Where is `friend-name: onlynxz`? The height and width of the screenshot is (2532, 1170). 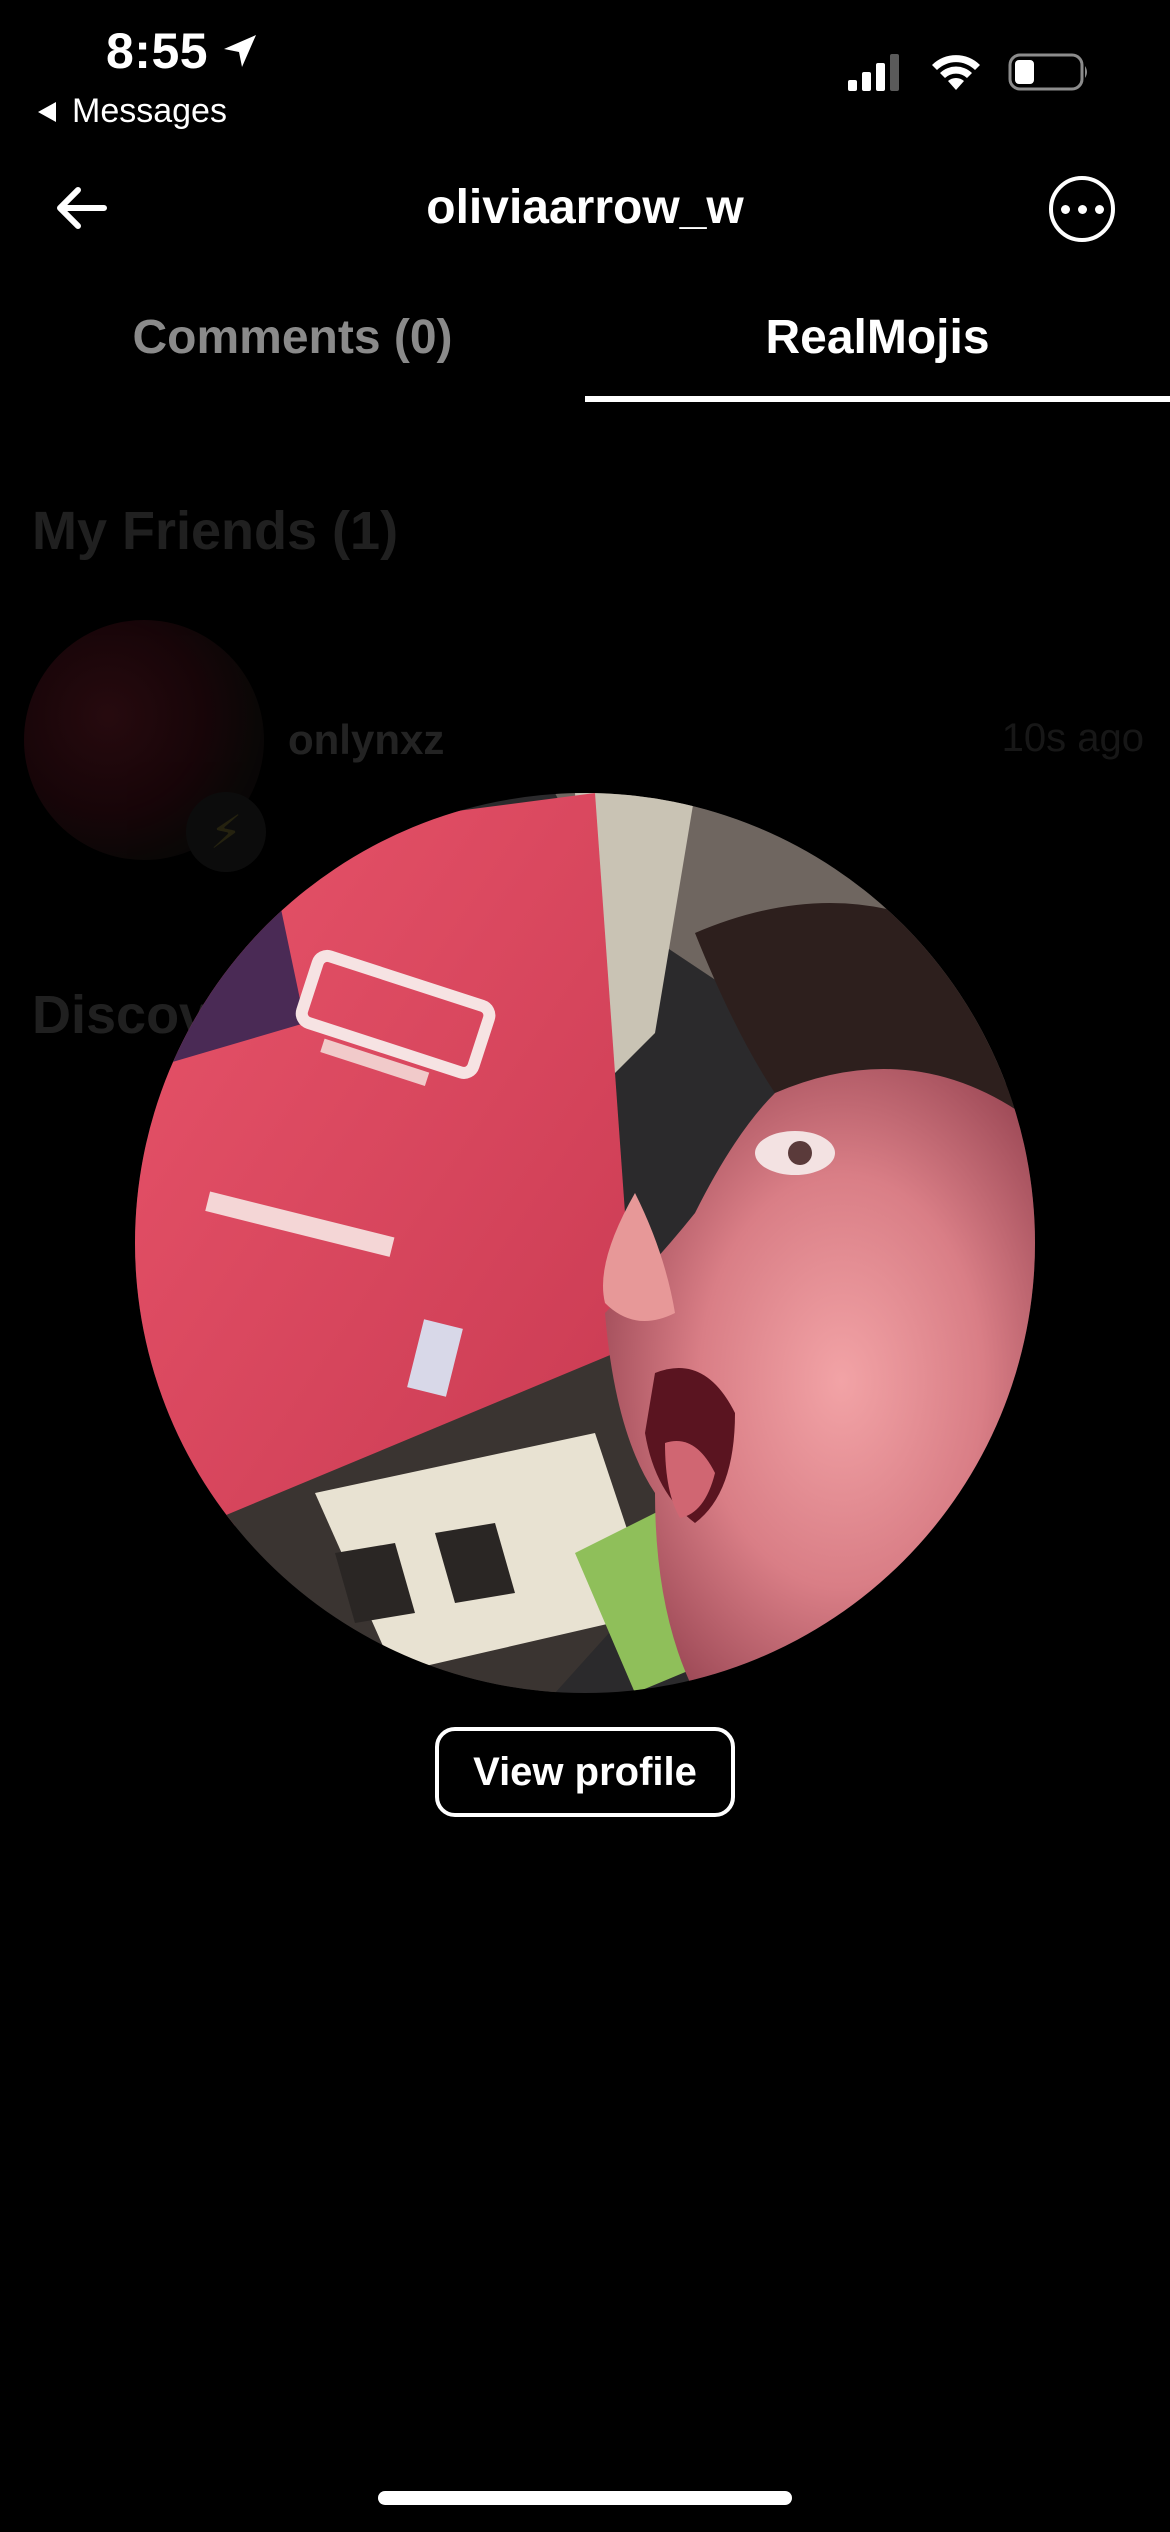
friend-name: onlynxz is located at coordinates (366, 739).